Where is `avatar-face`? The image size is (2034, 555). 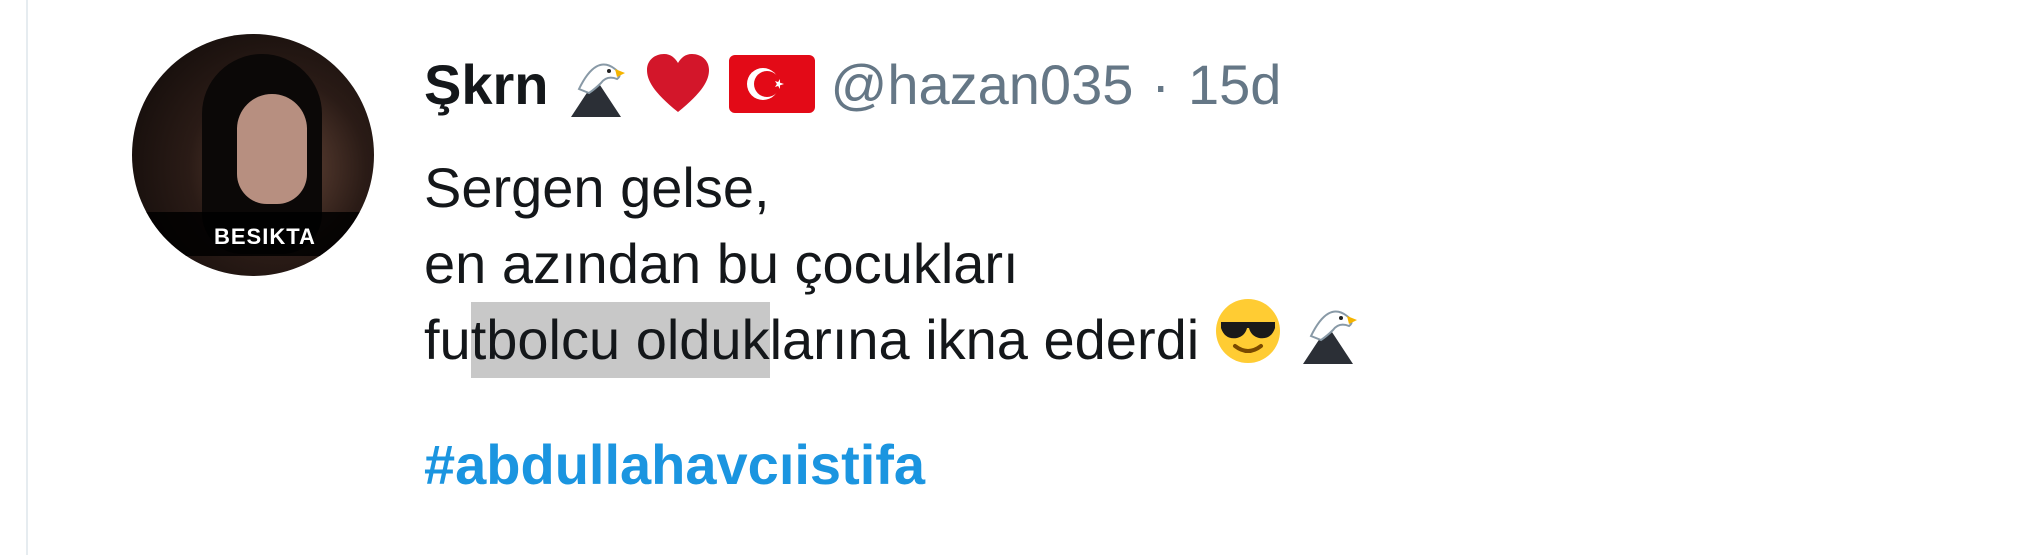 avatar-face is located at coordinates (272, 149).